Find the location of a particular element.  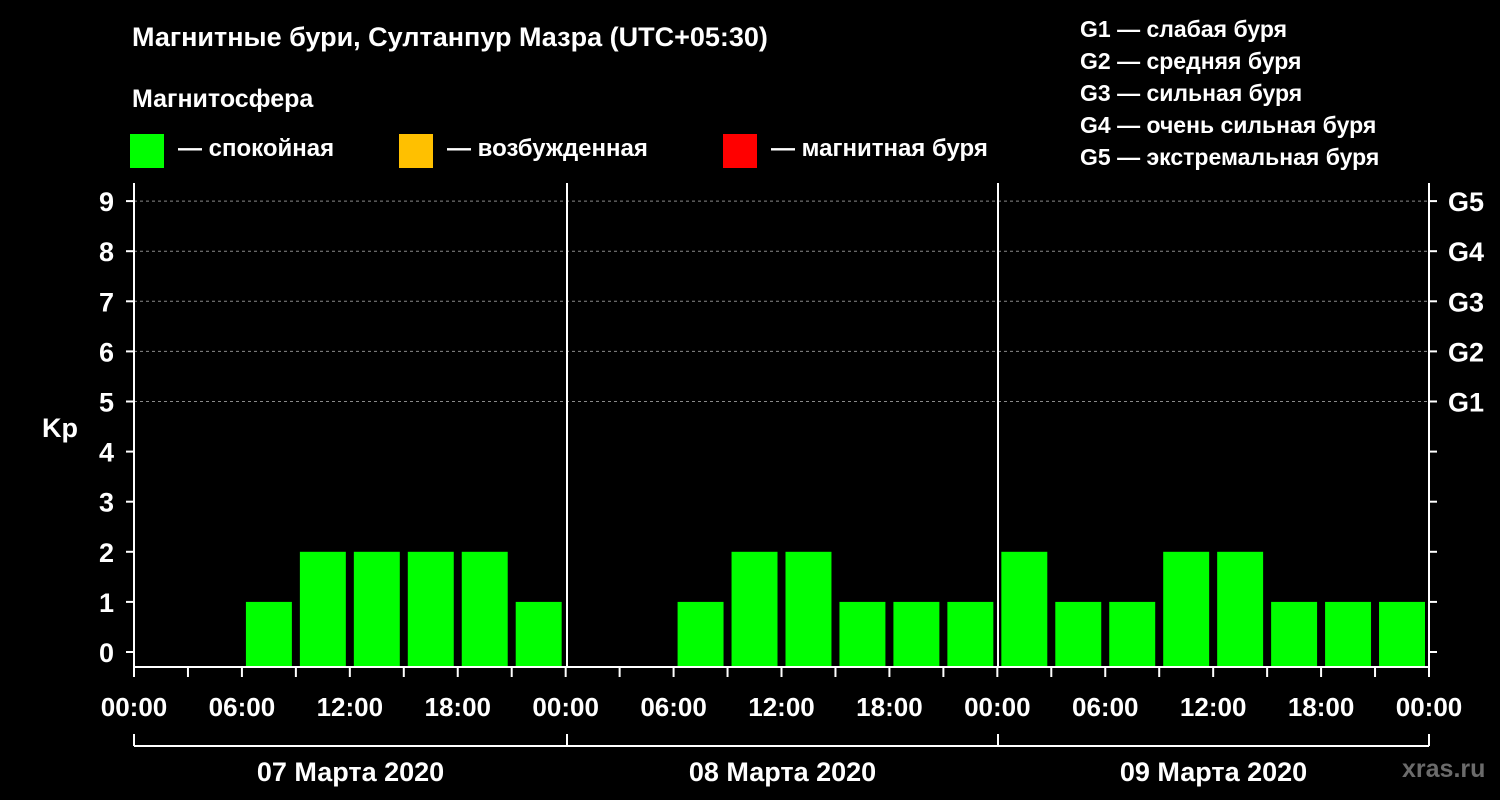

y-tick-label-4: 4 is located at coordinates (106, 453).